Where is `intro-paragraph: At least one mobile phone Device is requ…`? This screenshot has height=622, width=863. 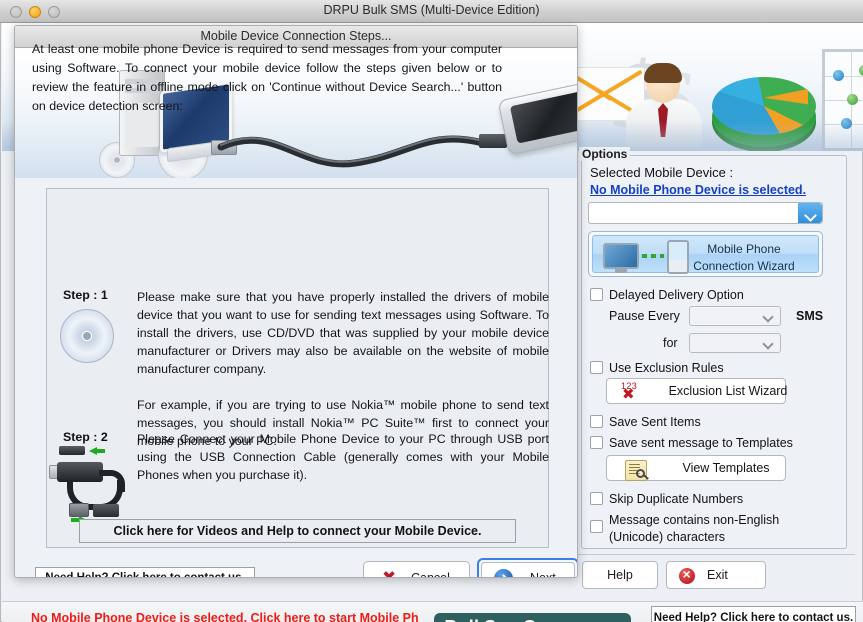 intro-paragraph: At least one mobile phone Device is requ… is located at coordinates (267, 77).